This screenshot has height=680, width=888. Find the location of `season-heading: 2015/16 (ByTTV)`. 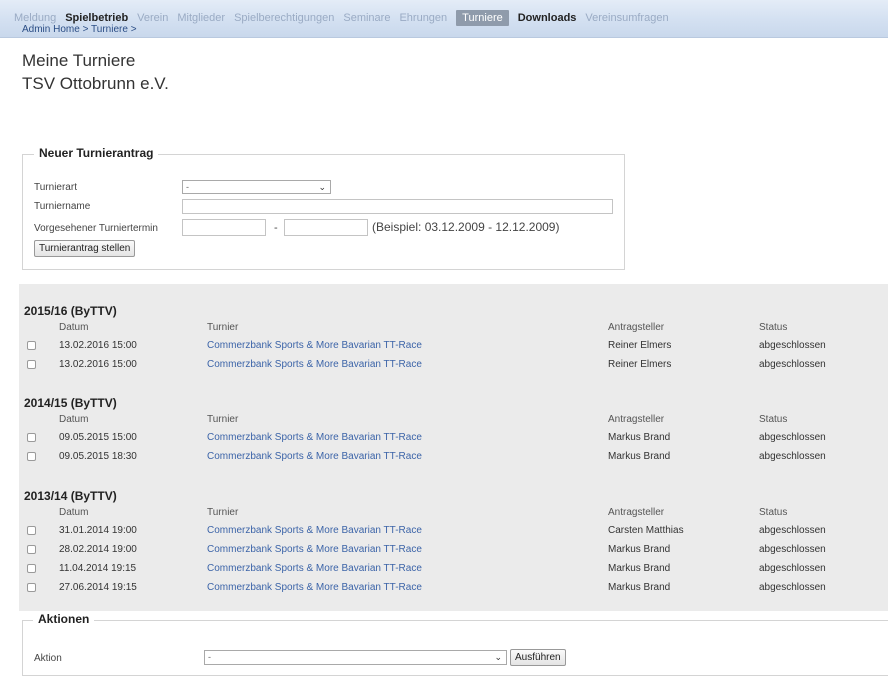

season-heading: 2015/16 (ByTTV) is located at coordinates (70, 311).